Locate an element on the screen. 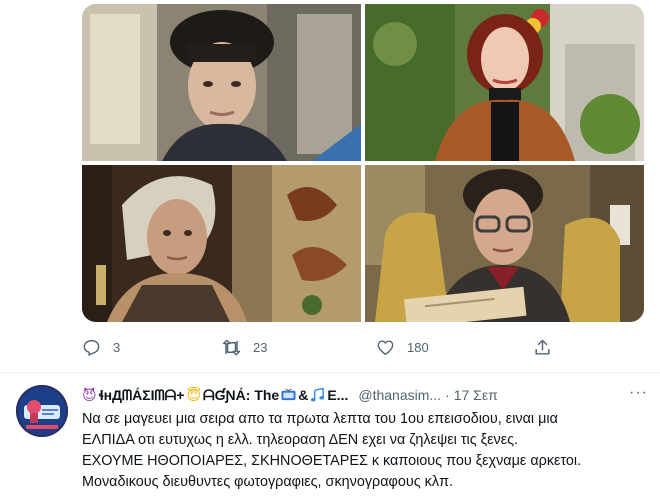 The image size is (660, 500). like-button: 180 is located at coordinates (402, 347).